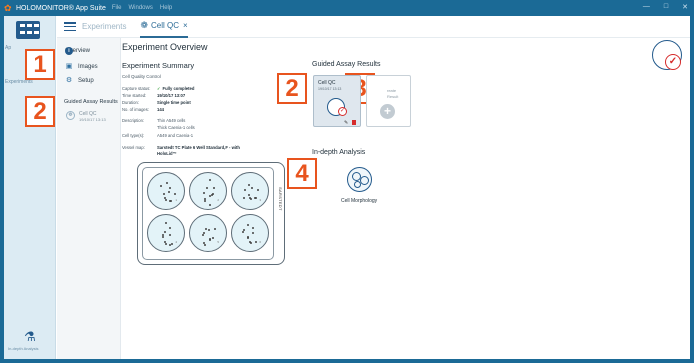 Image resolution: width=694 pixels, height=363 pixels. Describe the element at coordinates (92, 119) in the screenshot. I see `result-time: 19/10/17 13:13` at that location.